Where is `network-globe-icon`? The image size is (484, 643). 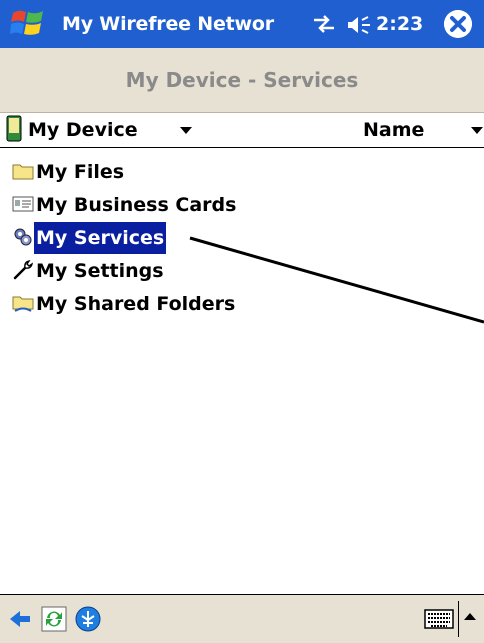
network-globe-icon is located at coordinates (88, 619).